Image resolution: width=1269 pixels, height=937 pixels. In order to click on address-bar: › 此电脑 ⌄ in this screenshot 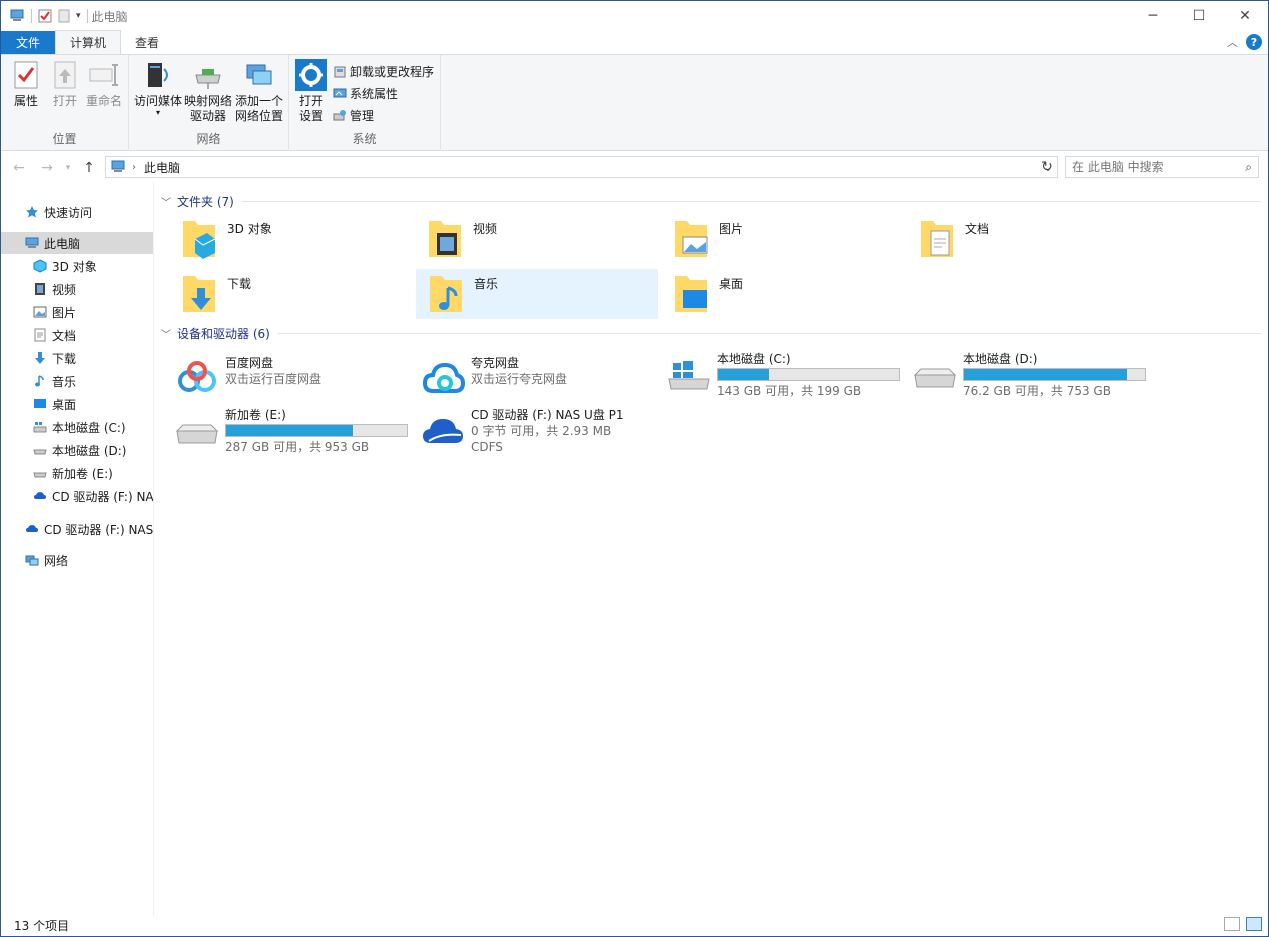, I will do `click(581, 167)`.